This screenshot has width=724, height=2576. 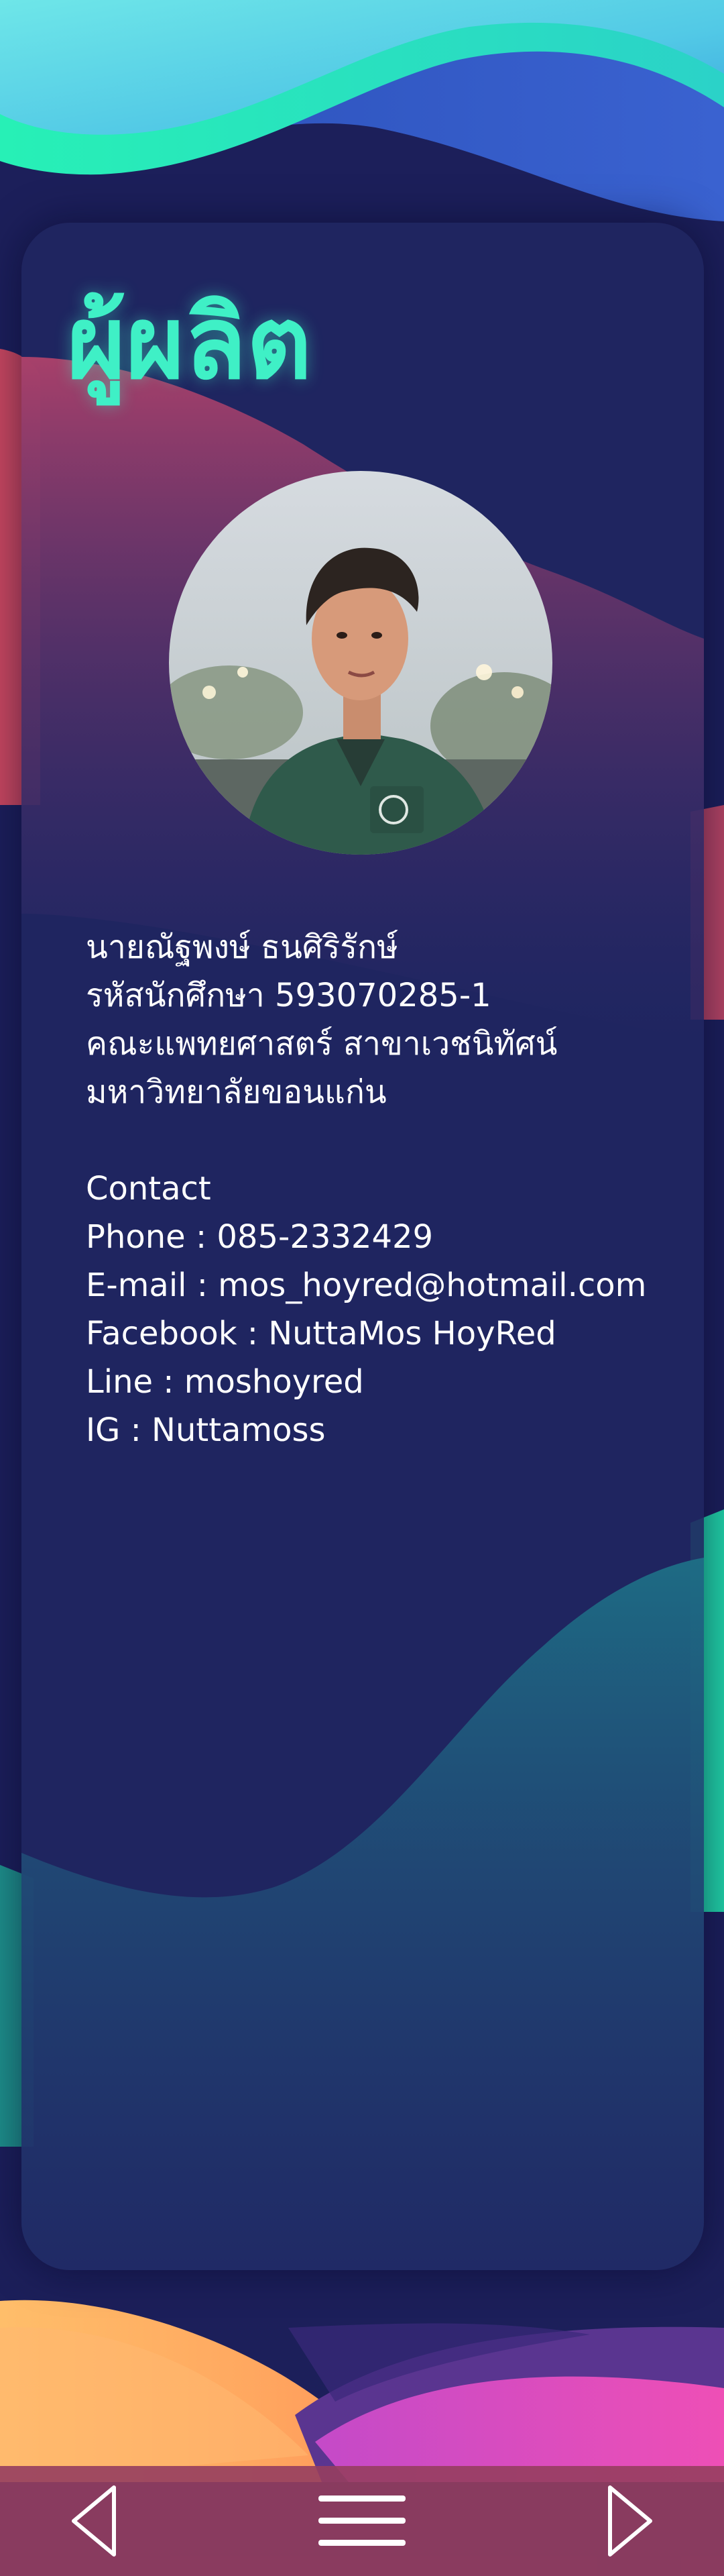 I want to click on contact-phone: Phone : 085-2332429, so click(x=260, y=1237).